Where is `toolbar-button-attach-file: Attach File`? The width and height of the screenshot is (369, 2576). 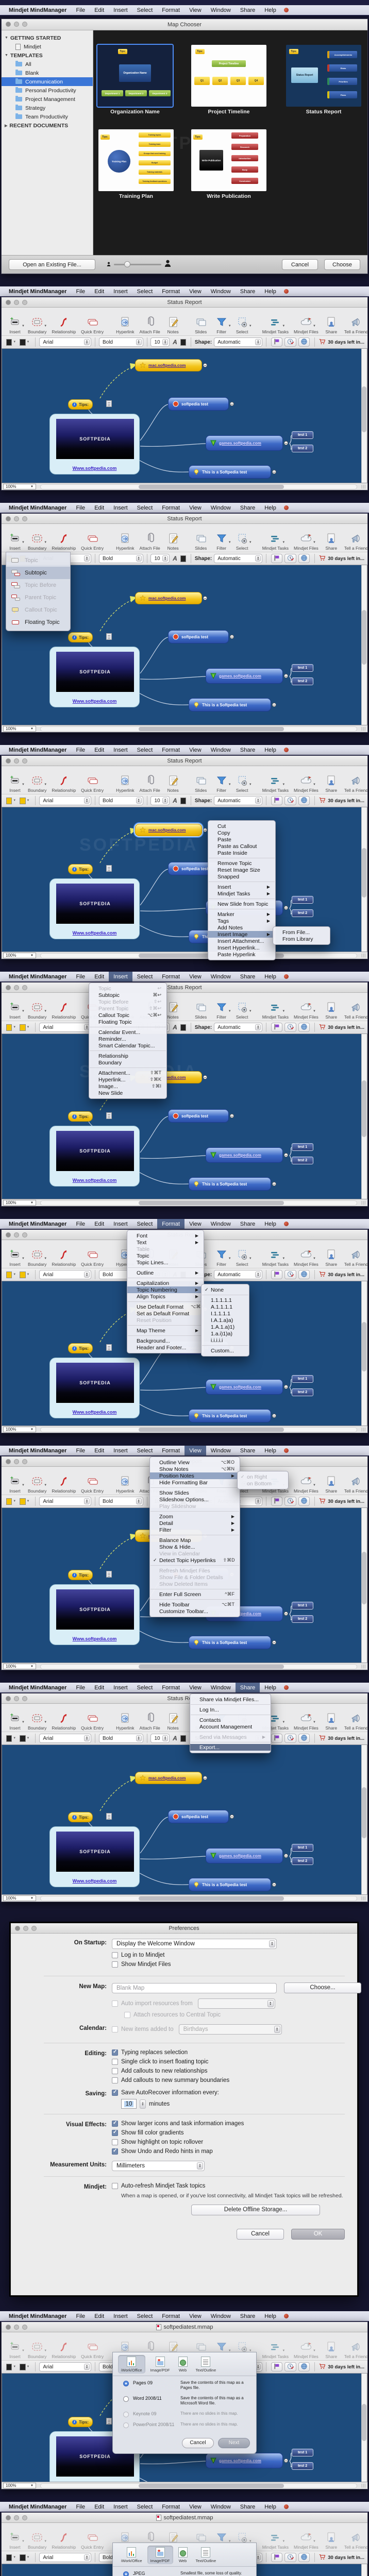
toolbar-button-attach-file: Attach File is located at coordinates (150, 783).